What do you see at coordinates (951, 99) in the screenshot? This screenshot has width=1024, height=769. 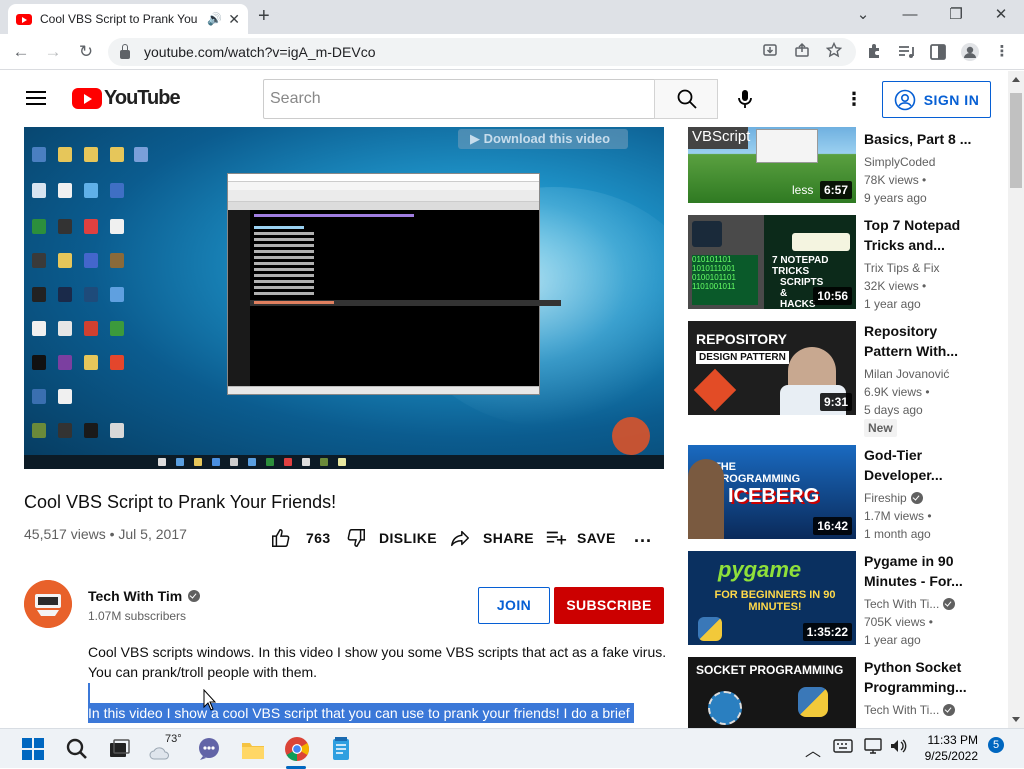 I see `sign-in-label: SIGN IN` at bounding box center [951, 99].